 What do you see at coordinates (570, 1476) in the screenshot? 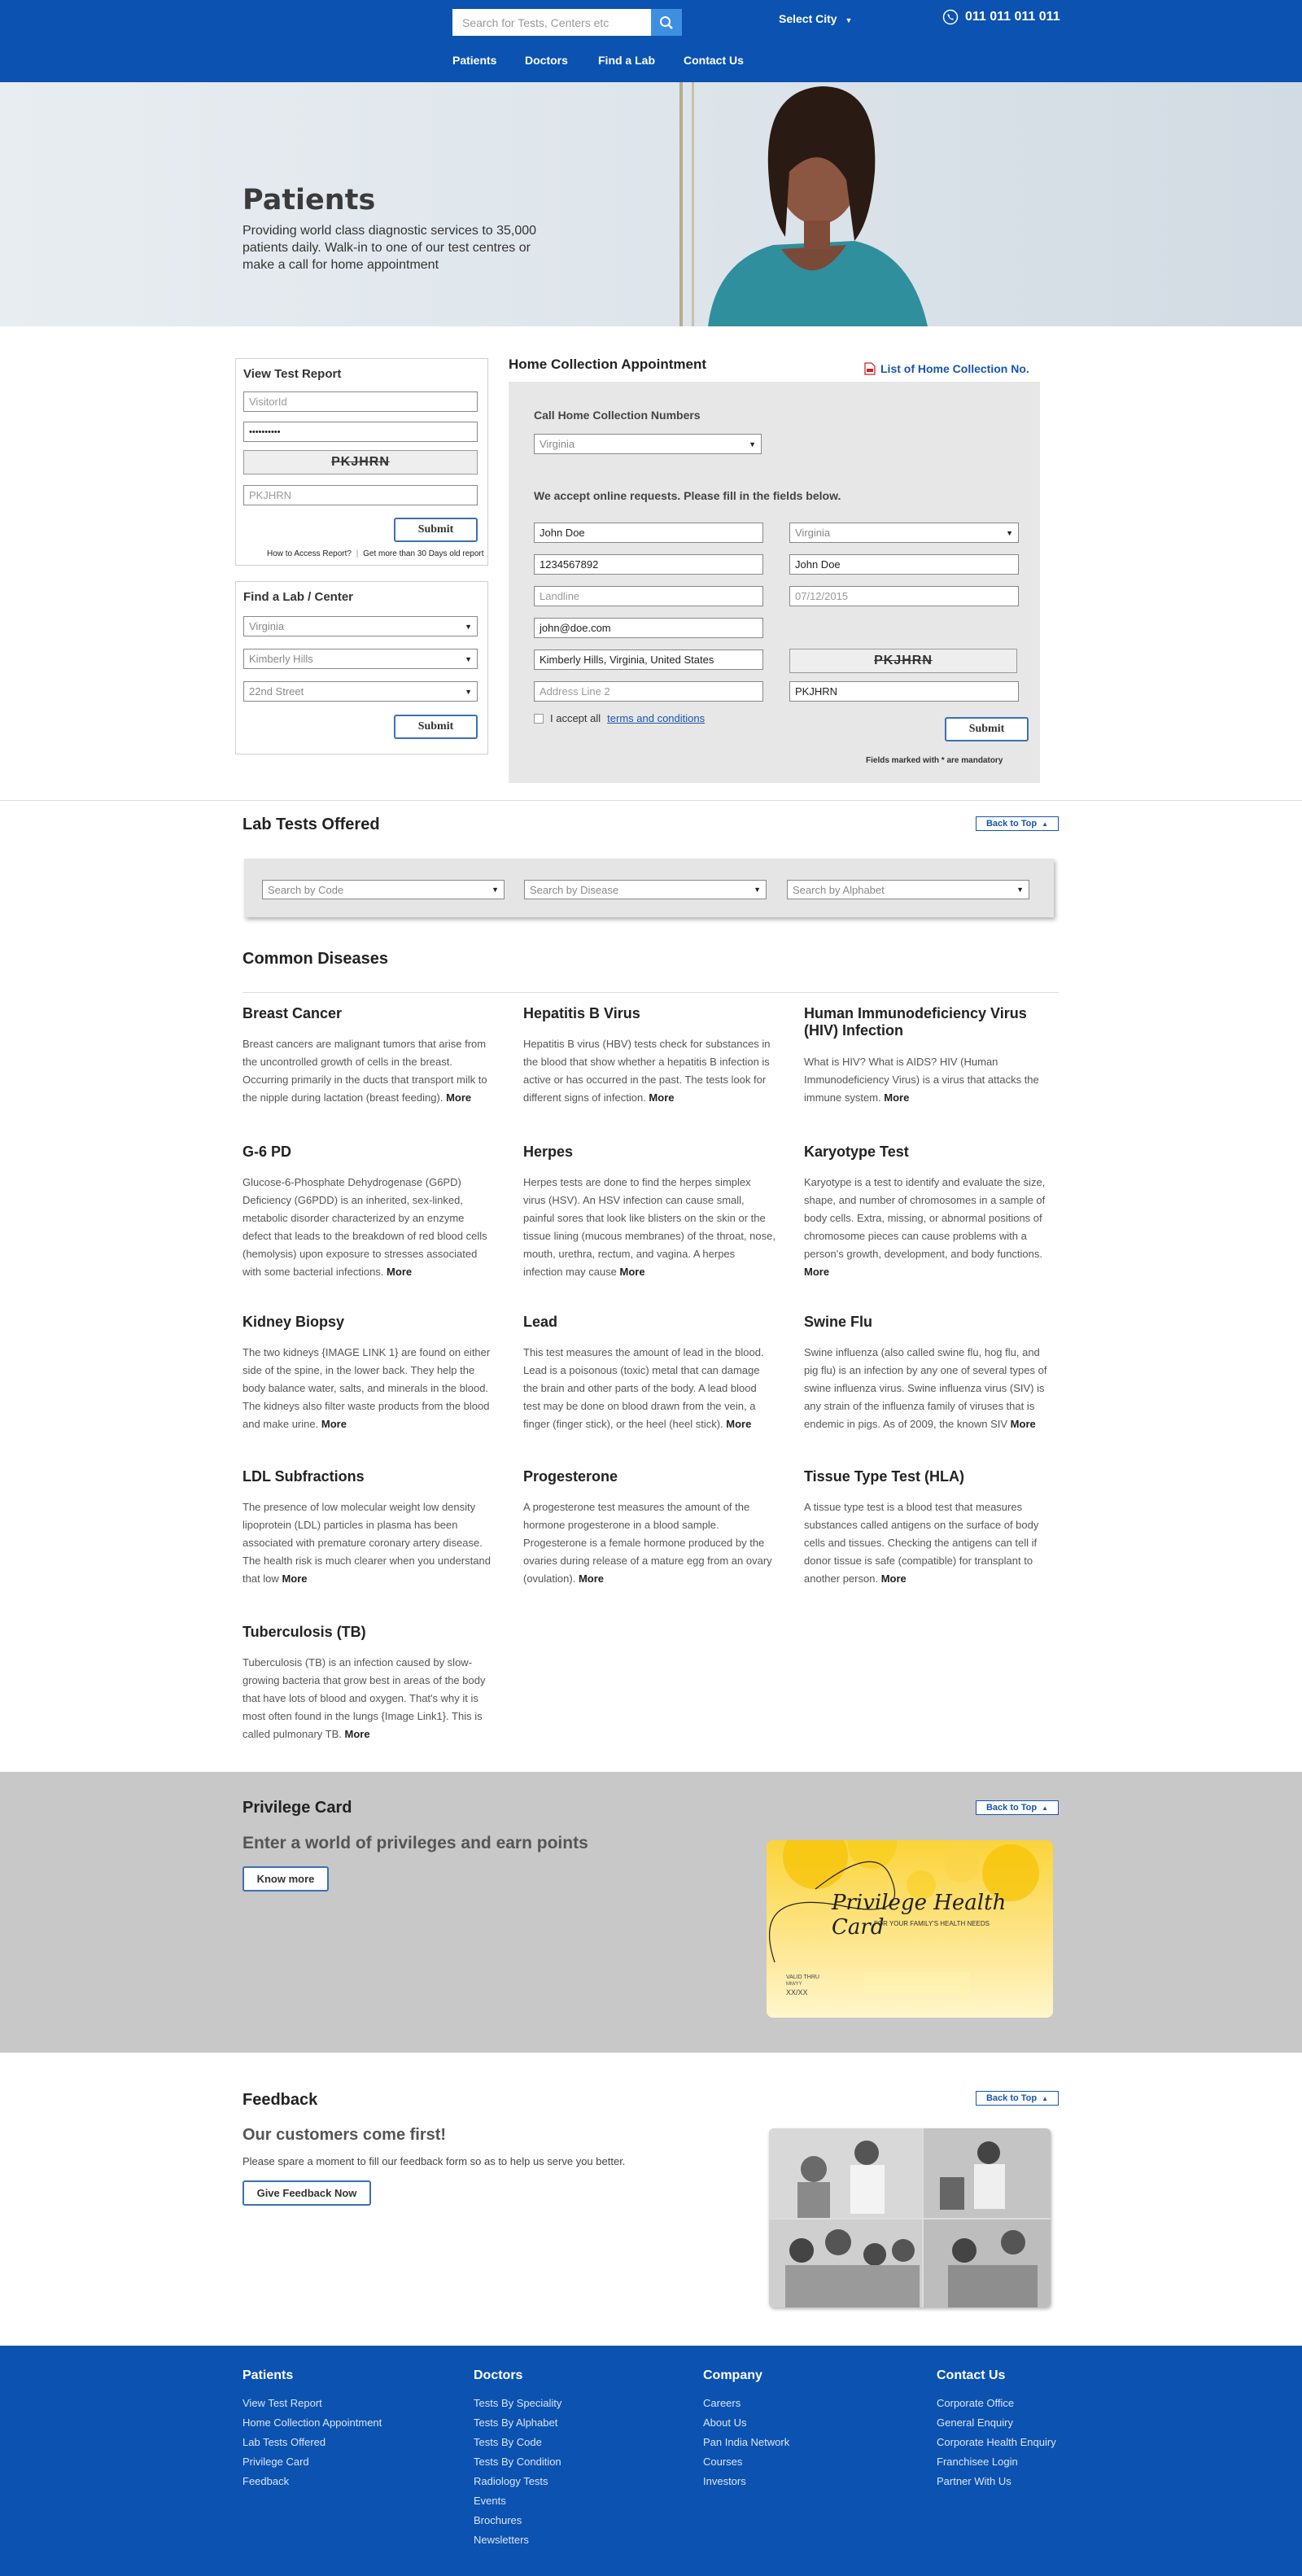
I see `disease-title: Progesterone` at bounding box center [570, 1476].